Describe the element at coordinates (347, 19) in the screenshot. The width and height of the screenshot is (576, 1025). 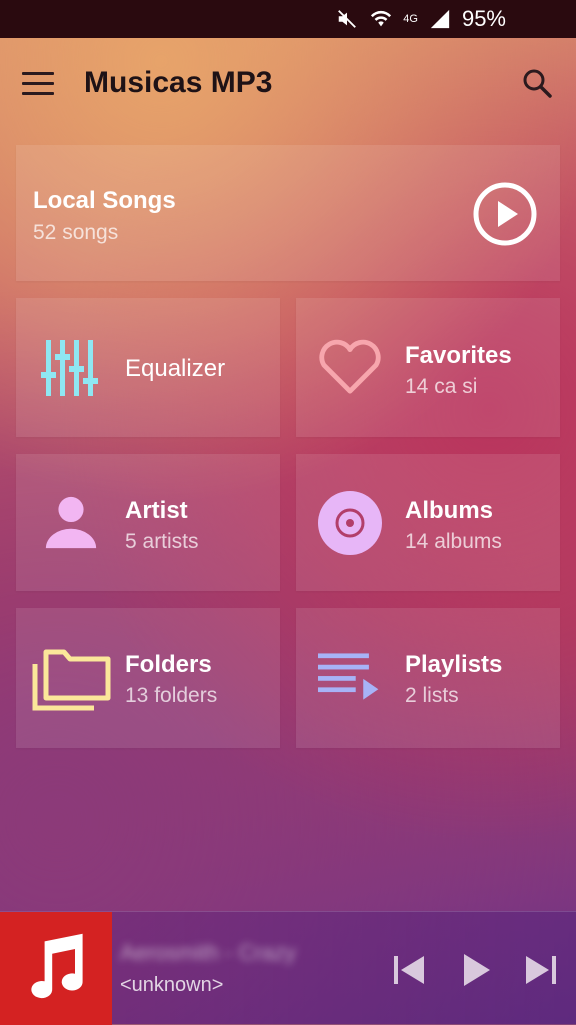
I see `mute-icon` at that location.